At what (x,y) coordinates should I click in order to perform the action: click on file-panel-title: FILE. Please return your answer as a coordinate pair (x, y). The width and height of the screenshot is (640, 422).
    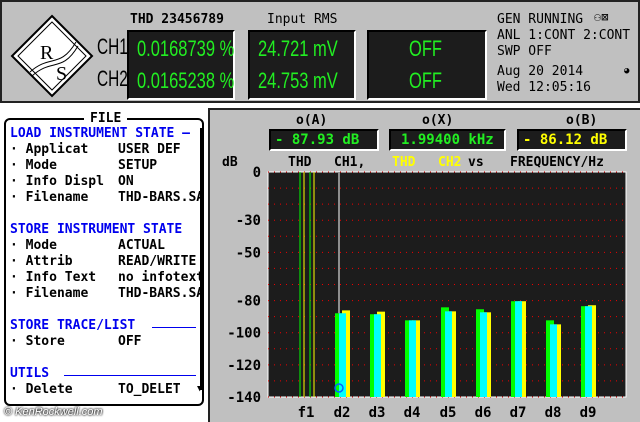
    Looking at the image, I should click on (106, 118).